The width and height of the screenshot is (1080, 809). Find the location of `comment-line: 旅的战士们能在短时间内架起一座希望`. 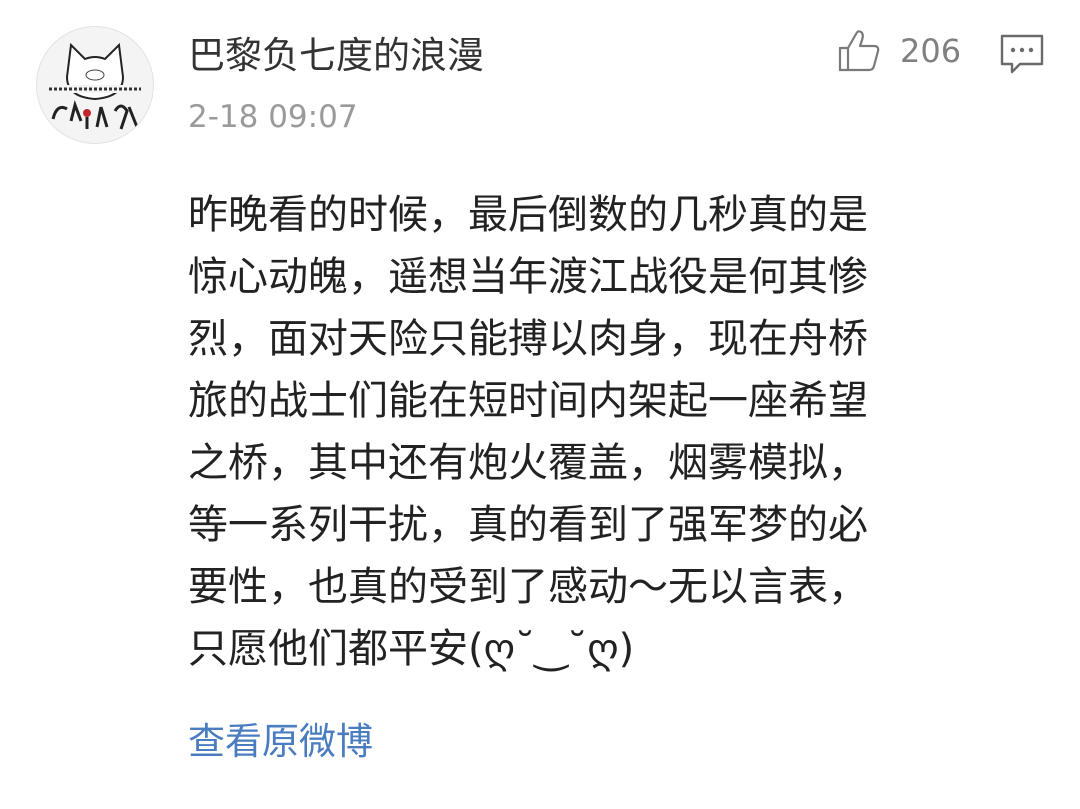

comment-line: 旅的战士们能在短时间内架起一座希望 is located at coordinates (528, 401).